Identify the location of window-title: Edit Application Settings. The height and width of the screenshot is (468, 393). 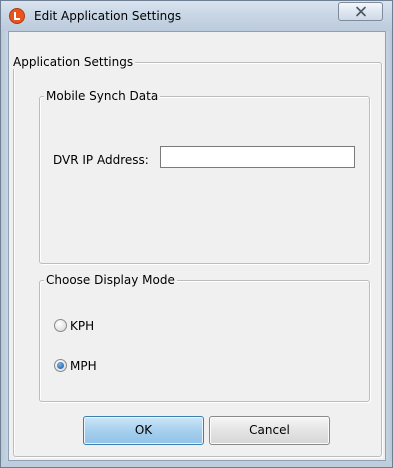
(108, 16).